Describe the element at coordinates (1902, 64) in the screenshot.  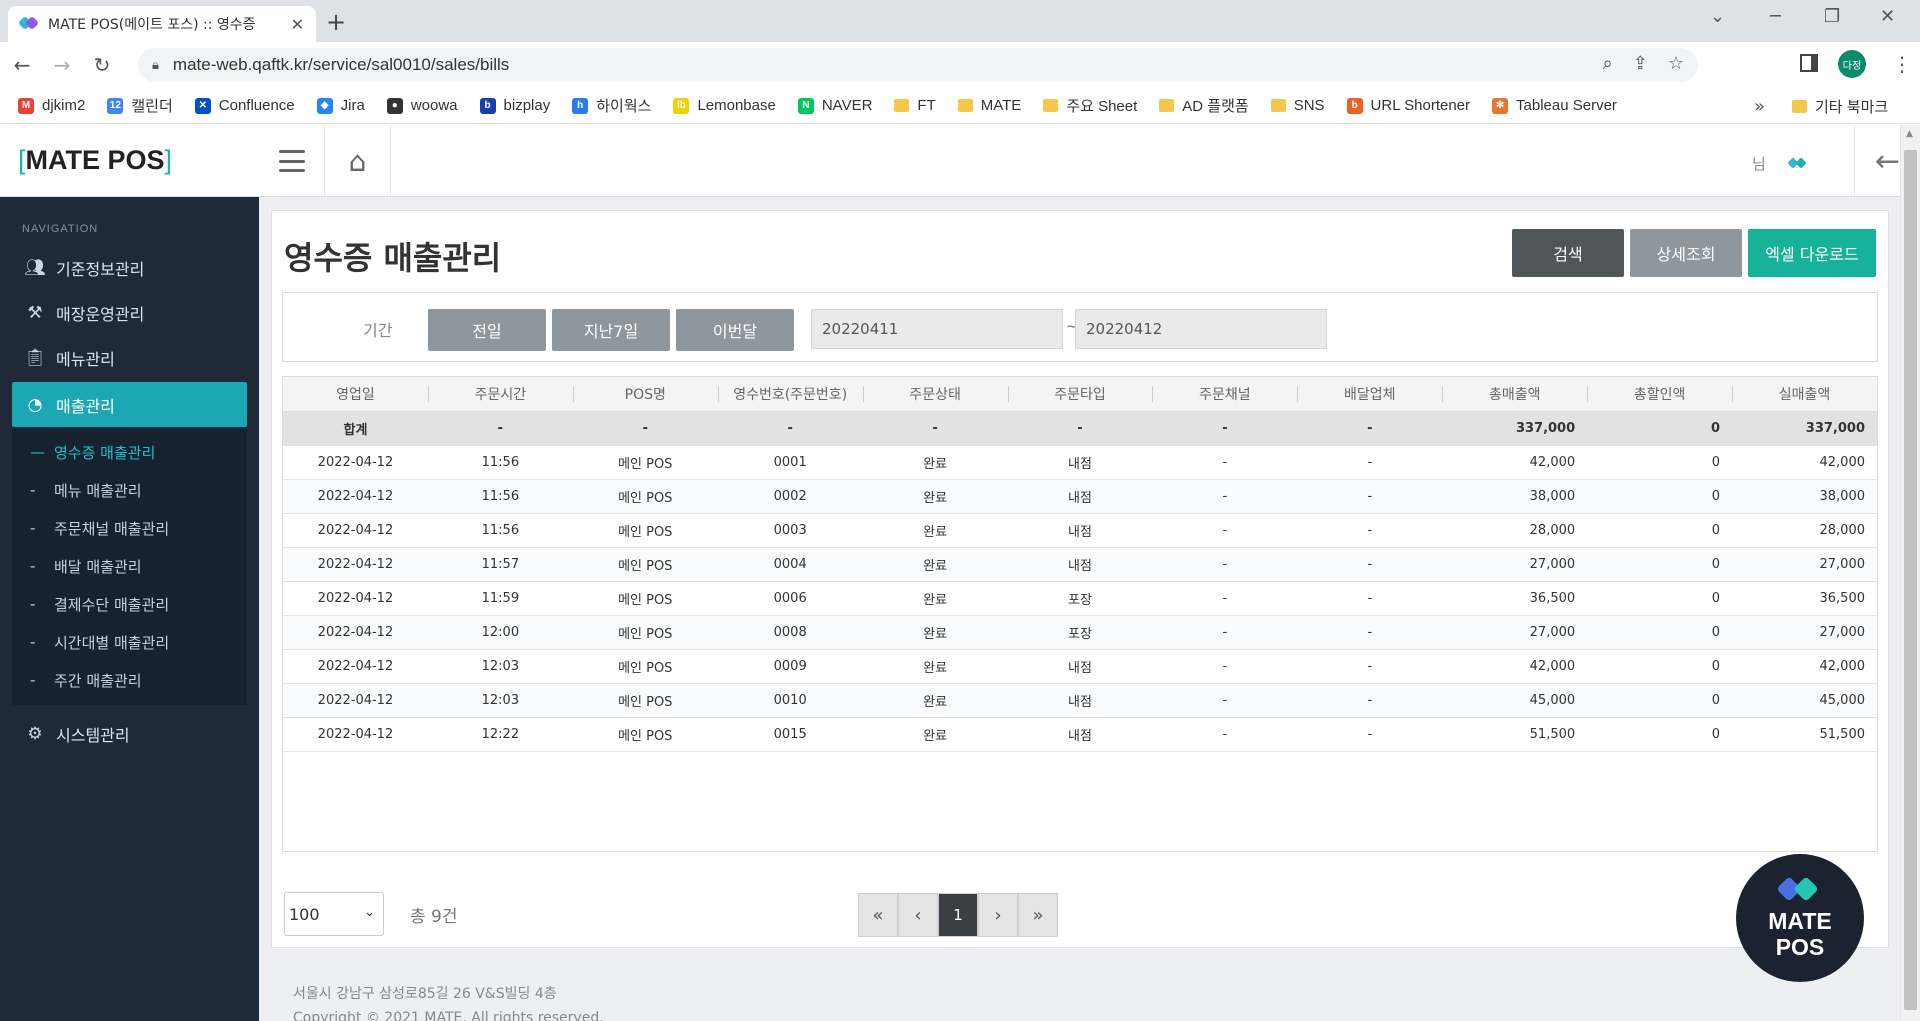
I see `menu-kebab-icon: ⋮` at that location.